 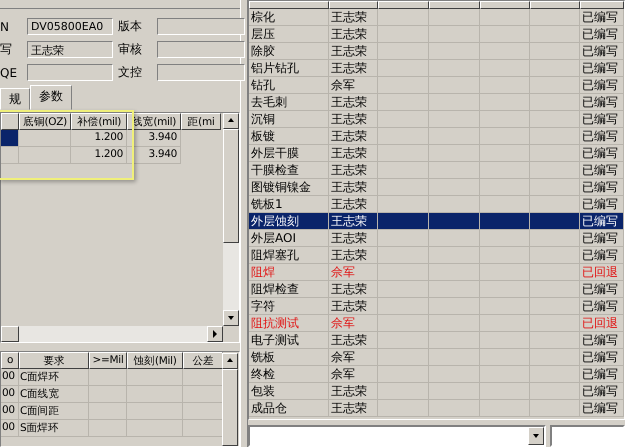 What do you see at coordinates (51, 97) in the screenshot?
I see `tab: 参数` at bounding box center [51, 97].